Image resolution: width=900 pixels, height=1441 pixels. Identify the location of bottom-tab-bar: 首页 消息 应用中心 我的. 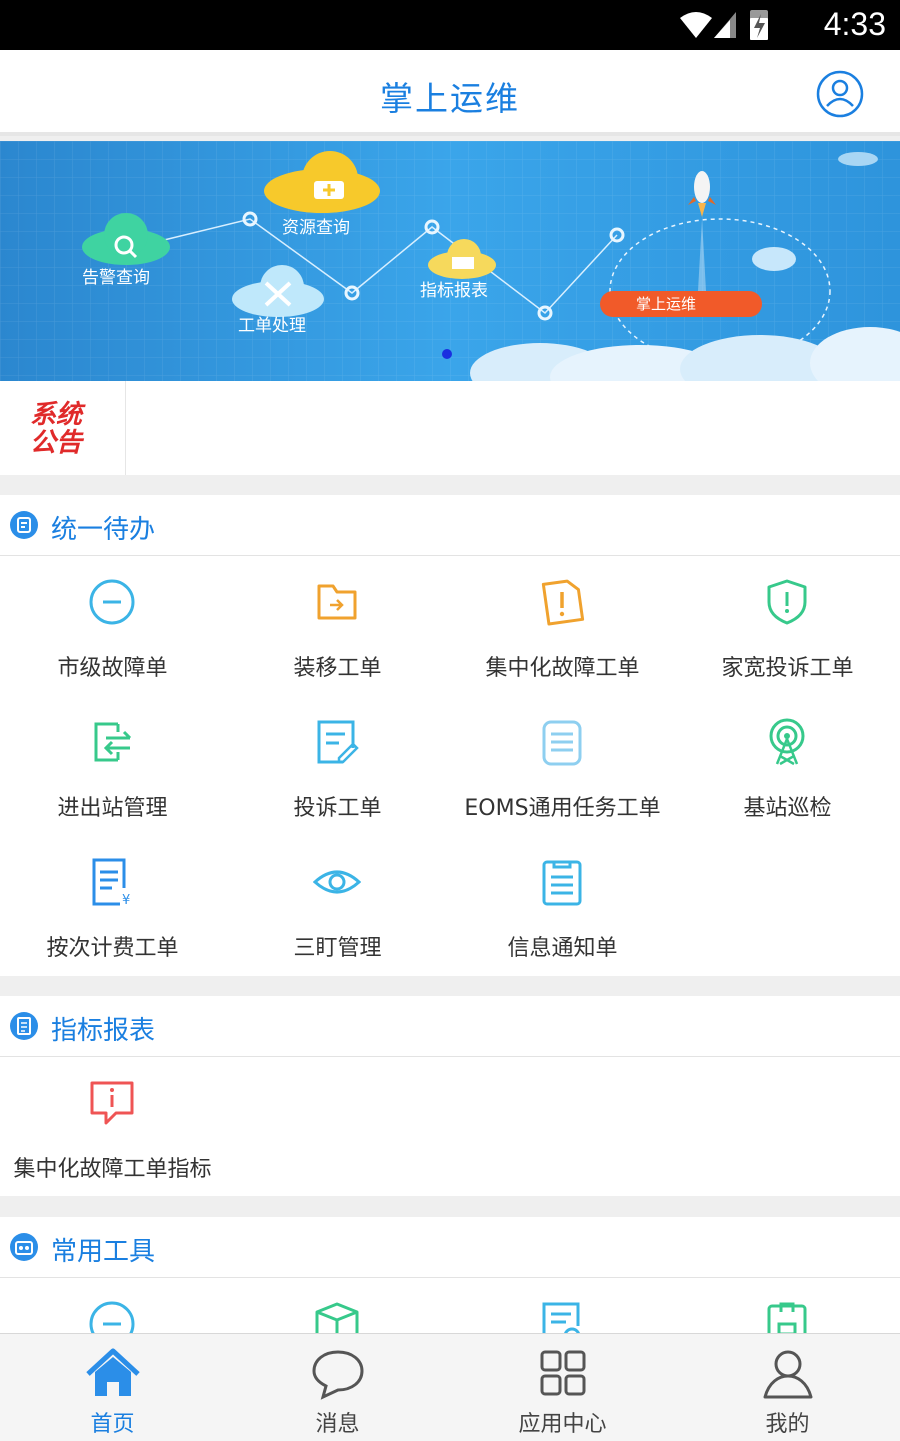
(450, 1387).